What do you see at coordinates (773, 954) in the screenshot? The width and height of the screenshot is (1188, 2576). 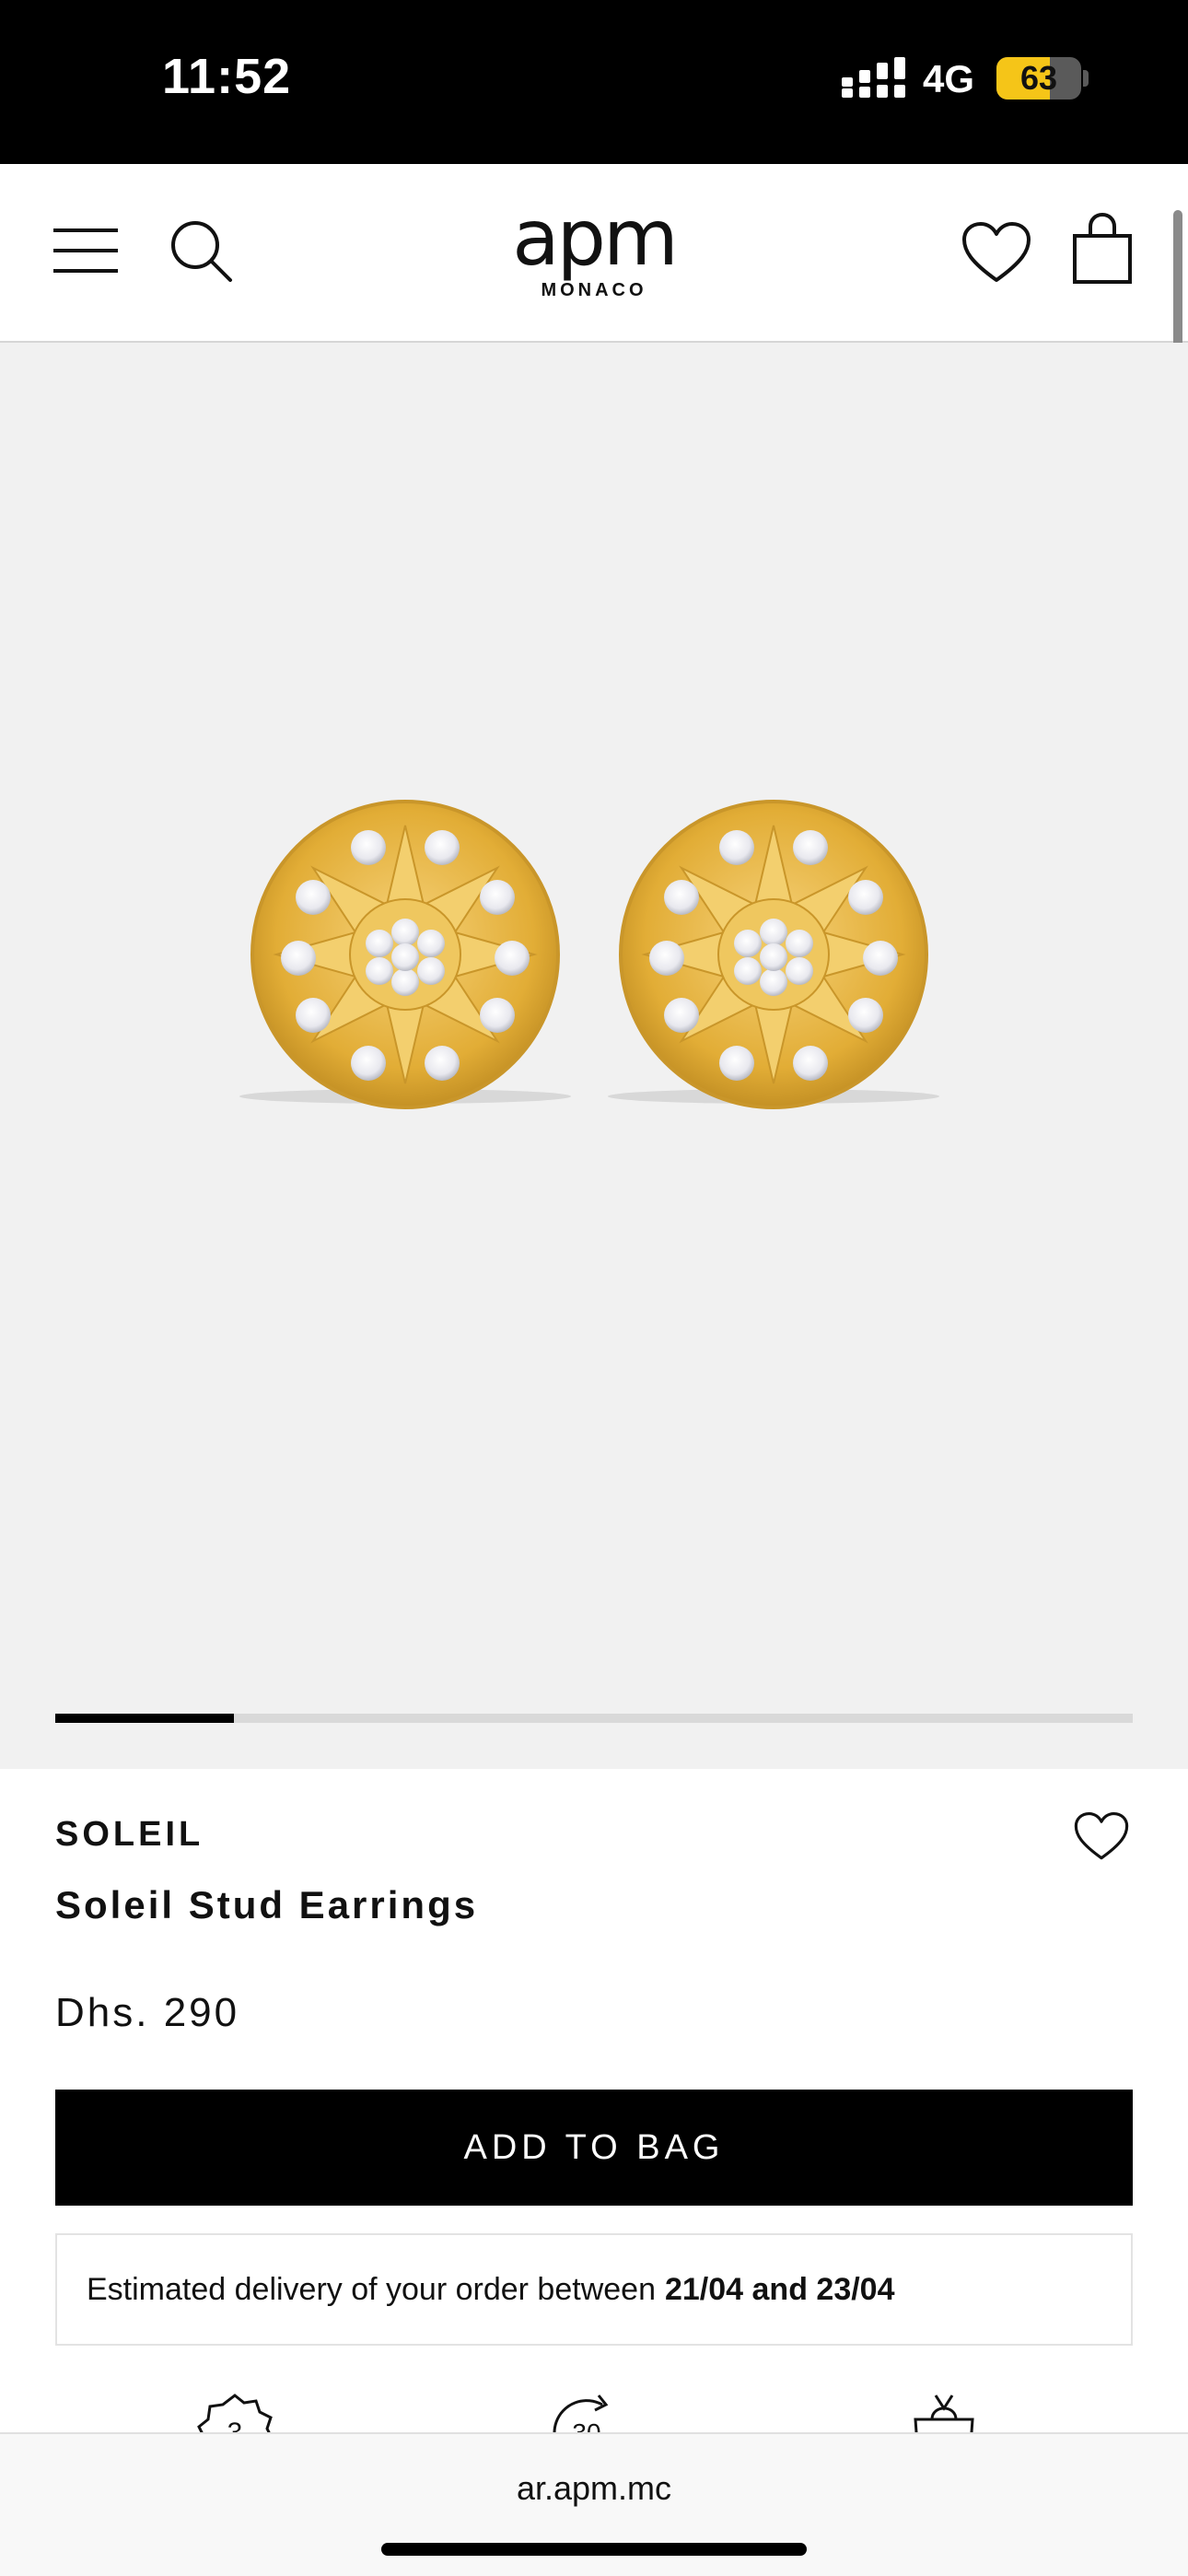 I see `earring-right` at bounding box center [773, 954].